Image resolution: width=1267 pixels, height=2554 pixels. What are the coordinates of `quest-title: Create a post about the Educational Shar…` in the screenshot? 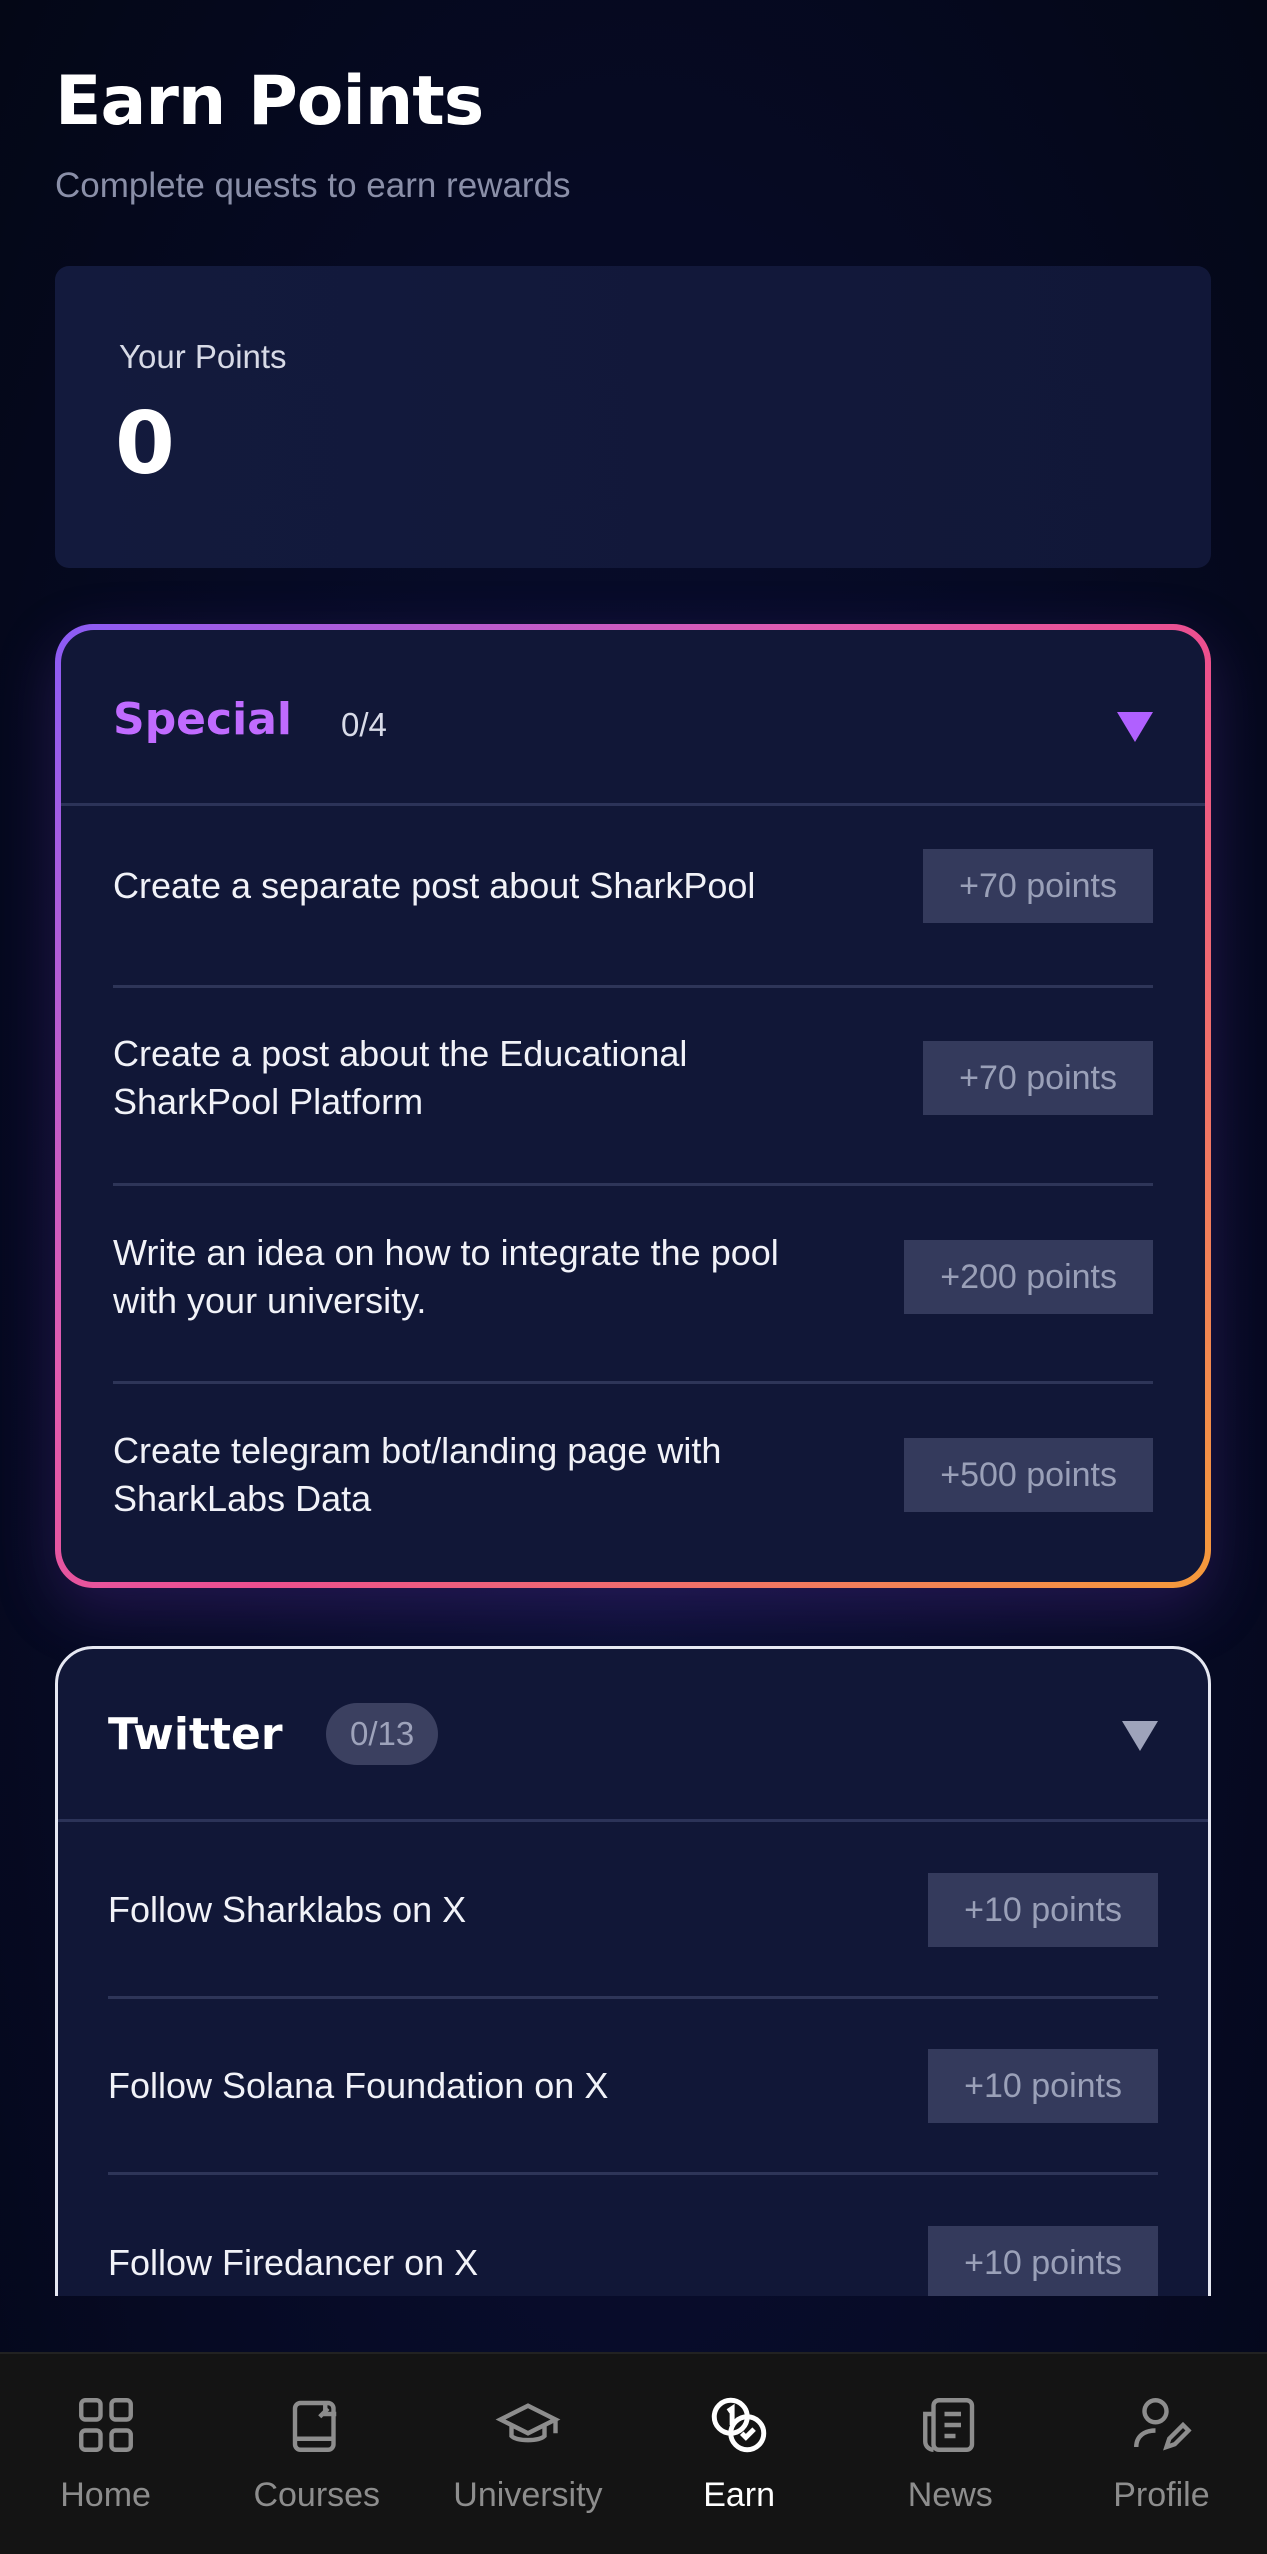 It's located at (400, 1077).